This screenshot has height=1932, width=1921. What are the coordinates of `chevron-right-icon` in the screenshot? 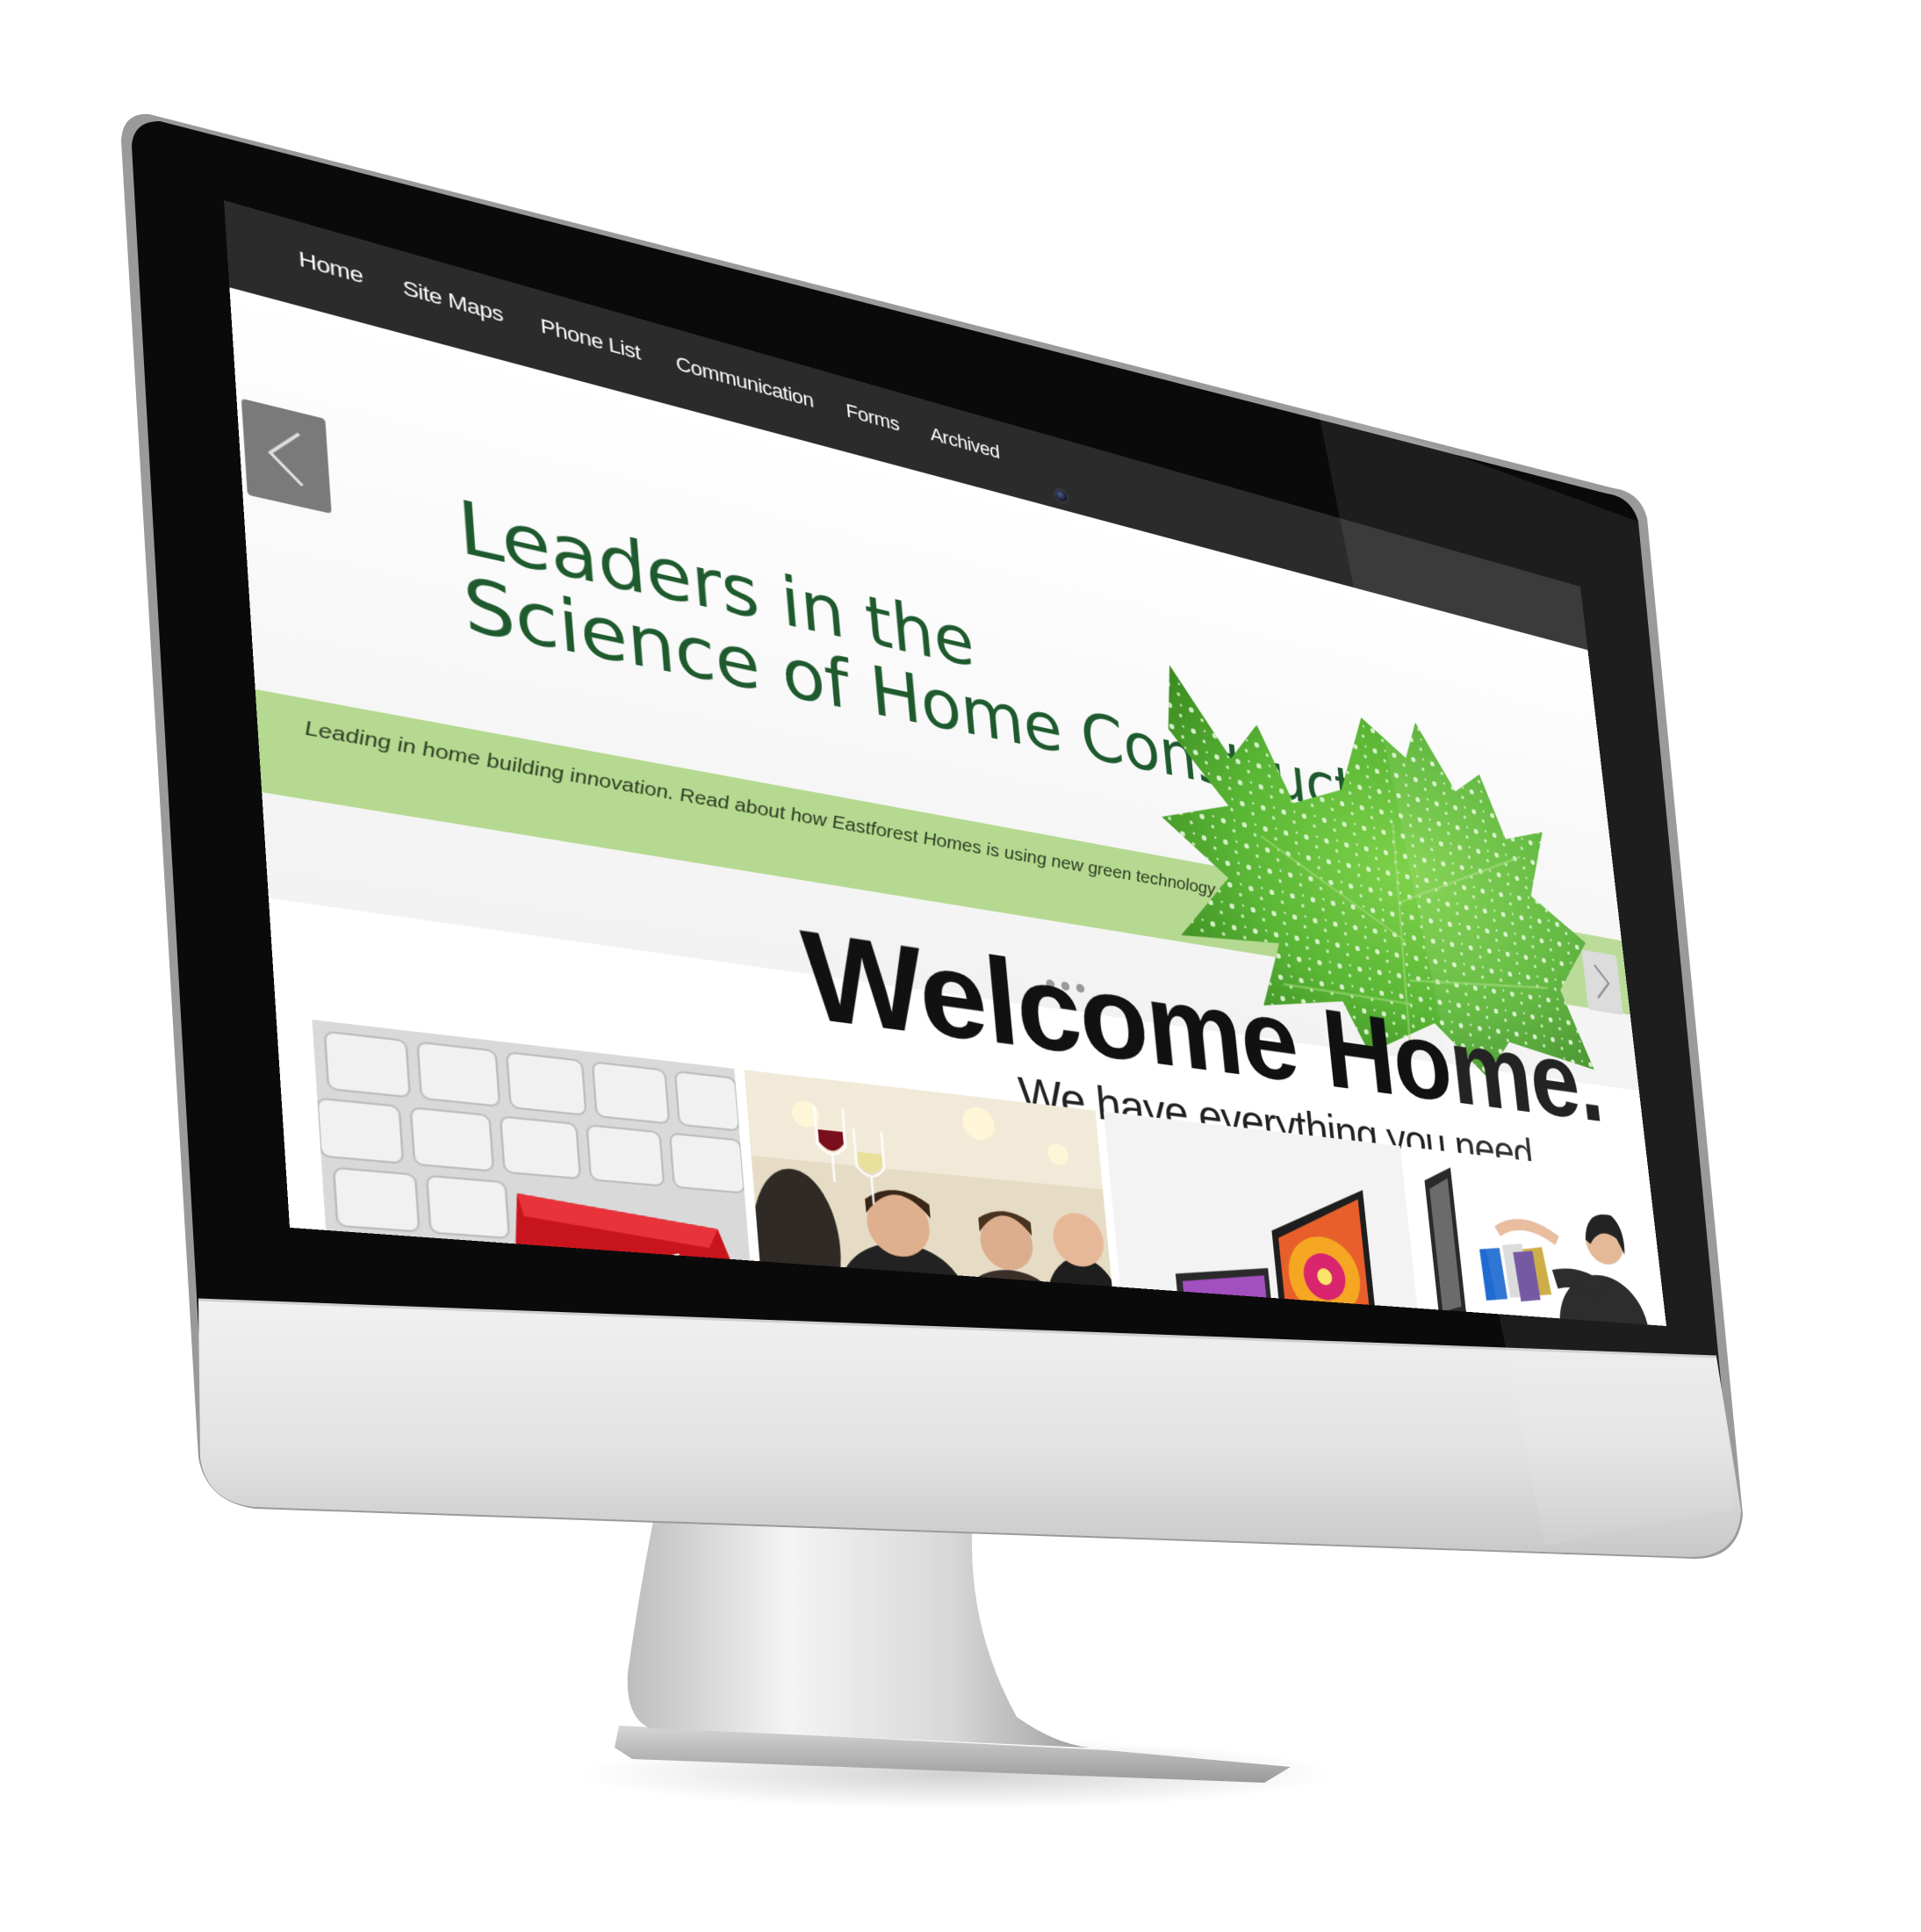 It's located at (1602, 983).